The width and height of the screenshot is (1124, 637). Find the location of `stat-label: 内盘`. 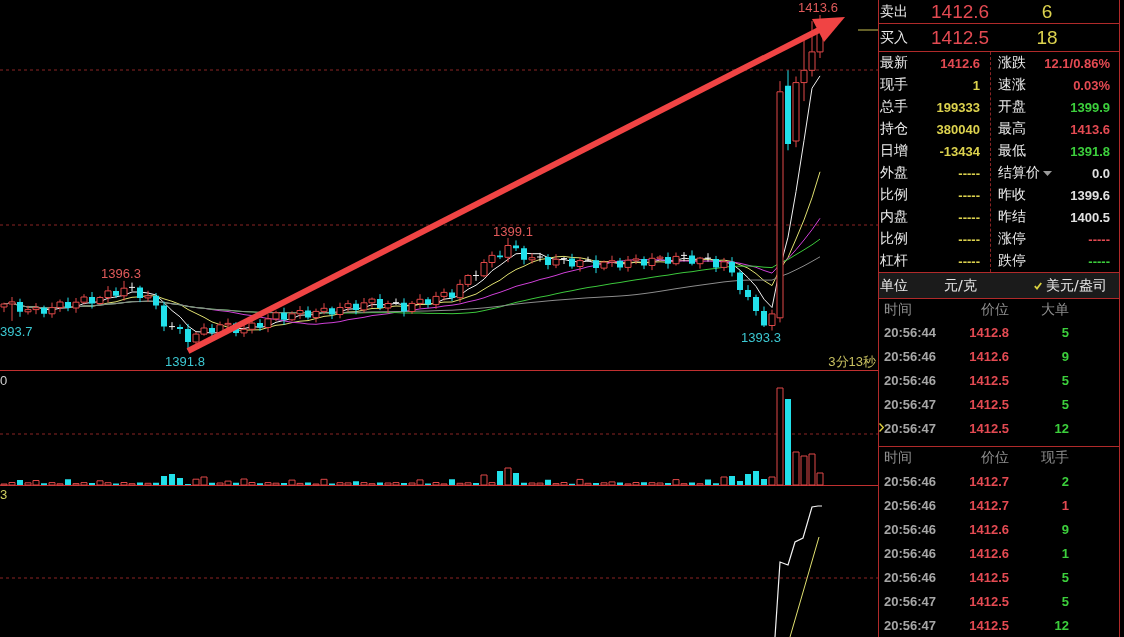

stat-label: 内盘 is located at coordinates (894, 217).